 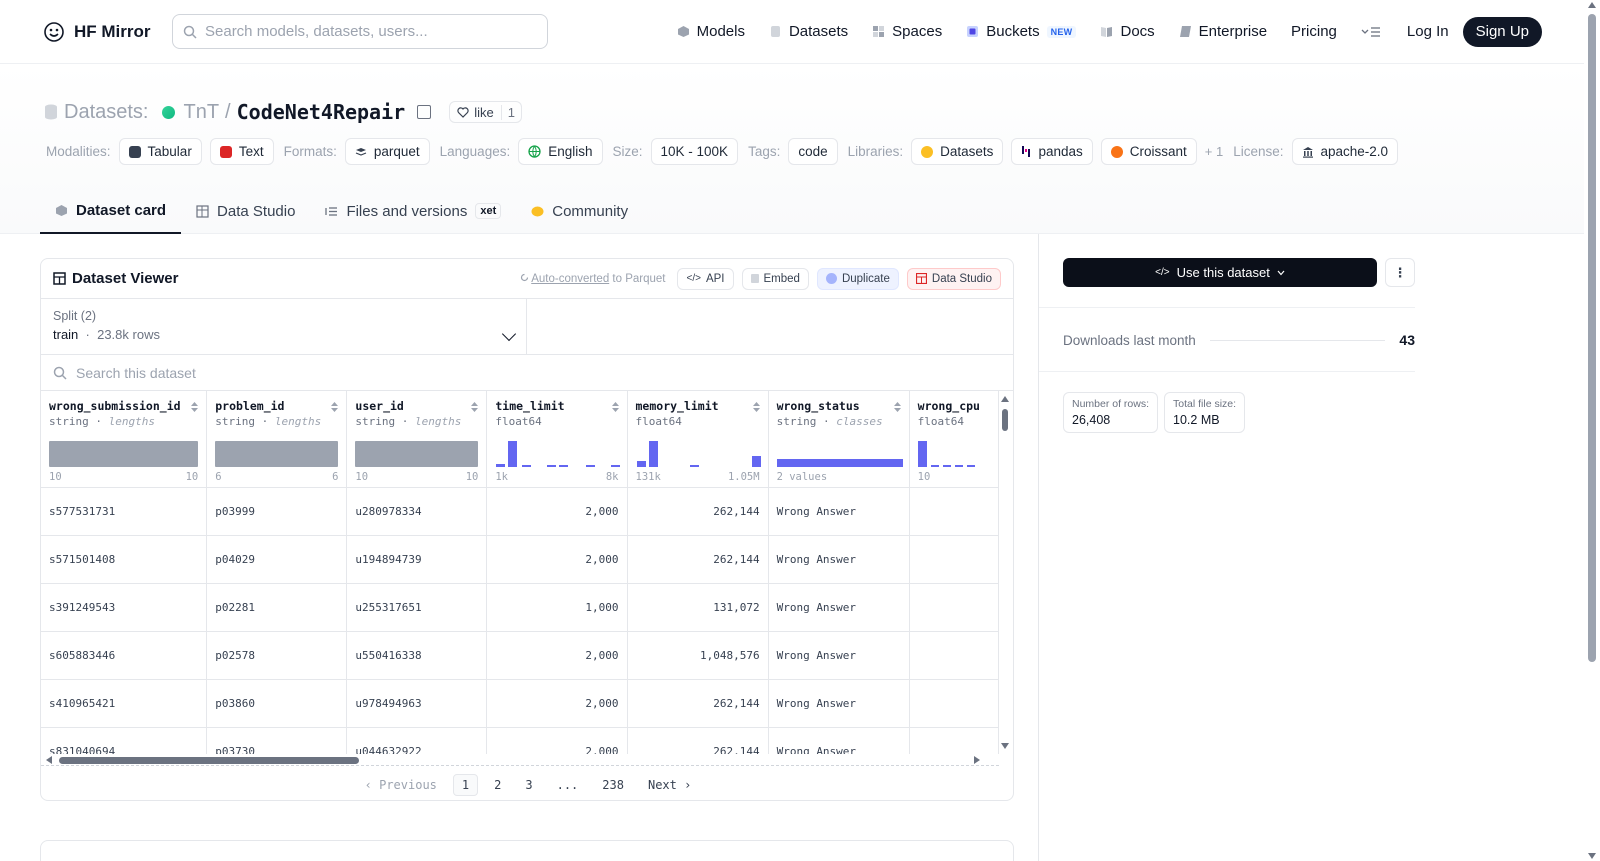 I want to click on nav-buckets: Buckets NEW, so click(x=1021, y=31).